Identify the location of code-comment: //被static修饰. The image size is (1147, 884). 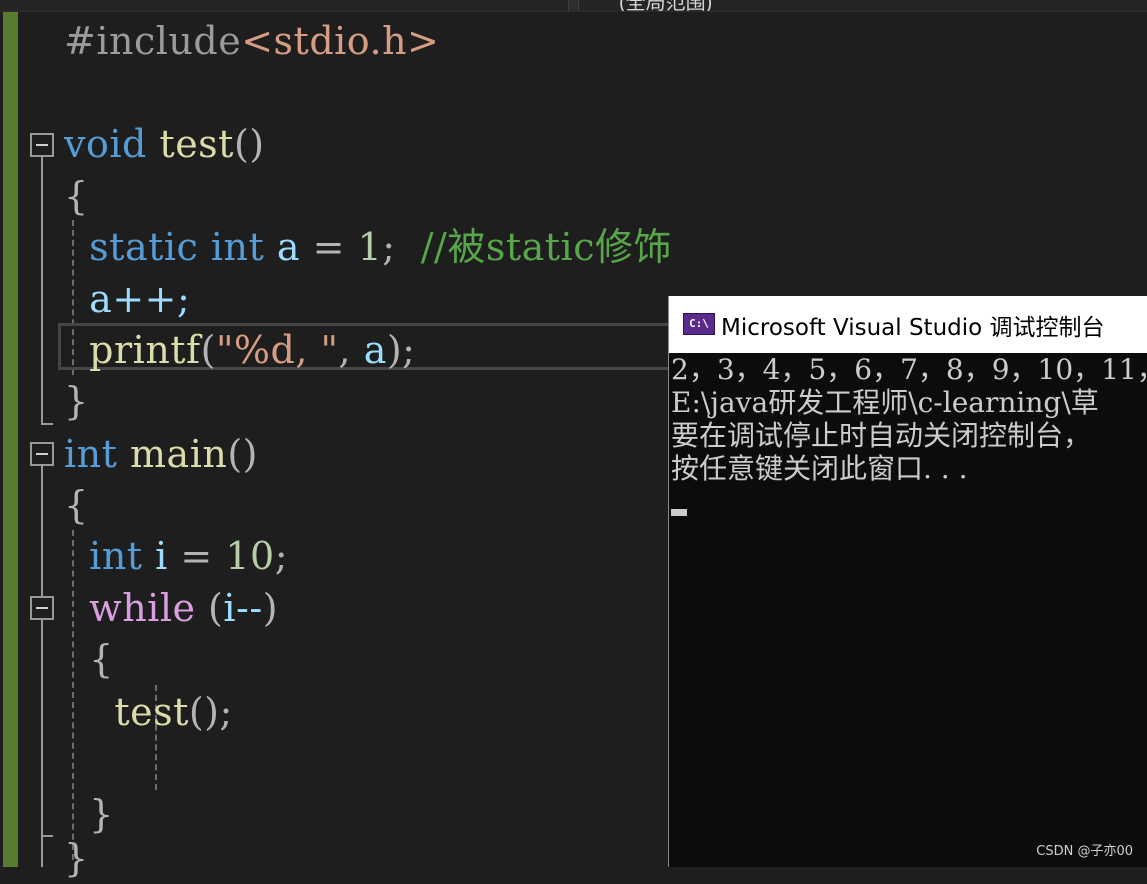
(546, 247).